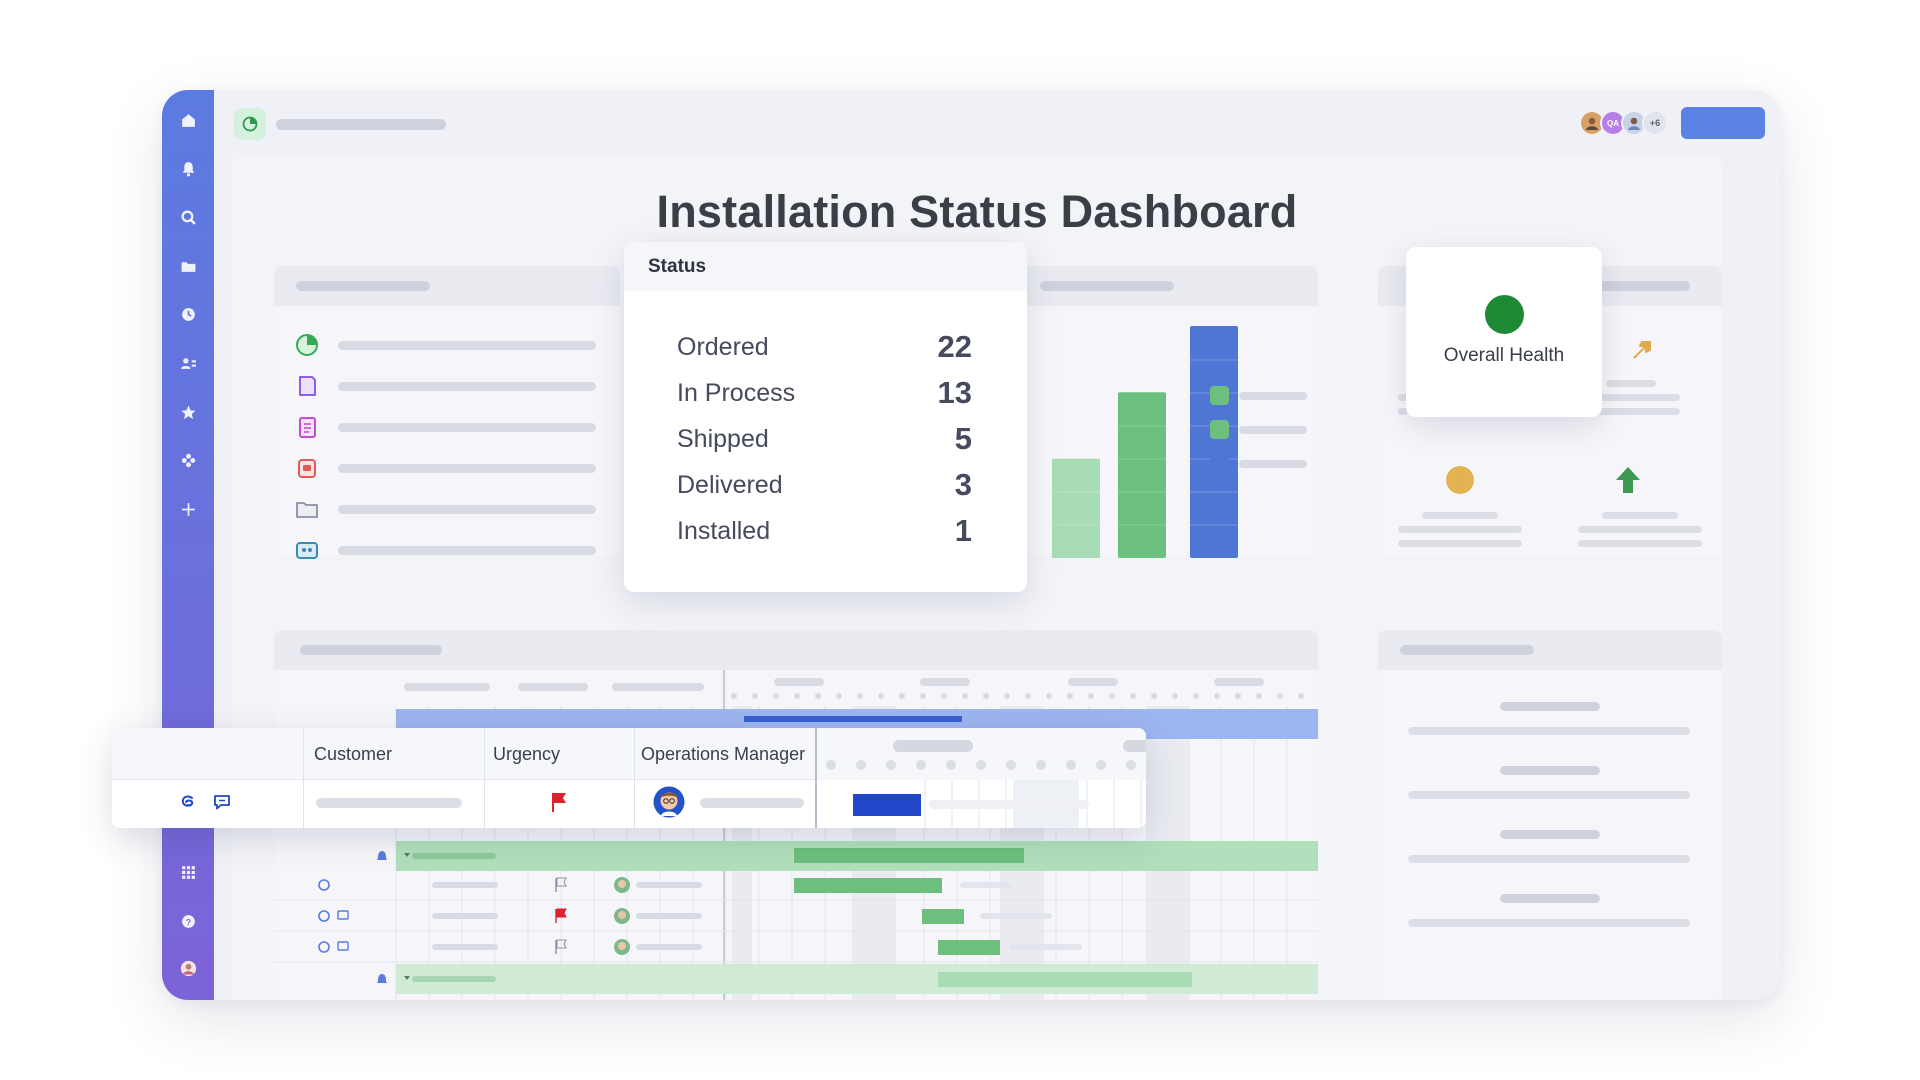 This screenshot has width=1920, height=1080. I want to click on comment-icon, so click(222, 802).